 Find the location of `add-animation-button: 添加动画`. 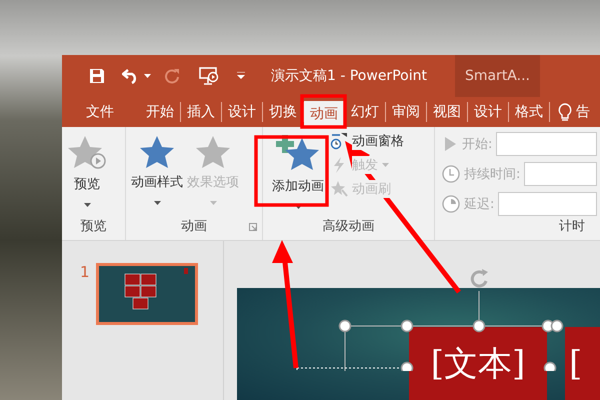

add-animation-button: 添加动画 is located at coordinates (298, 174).